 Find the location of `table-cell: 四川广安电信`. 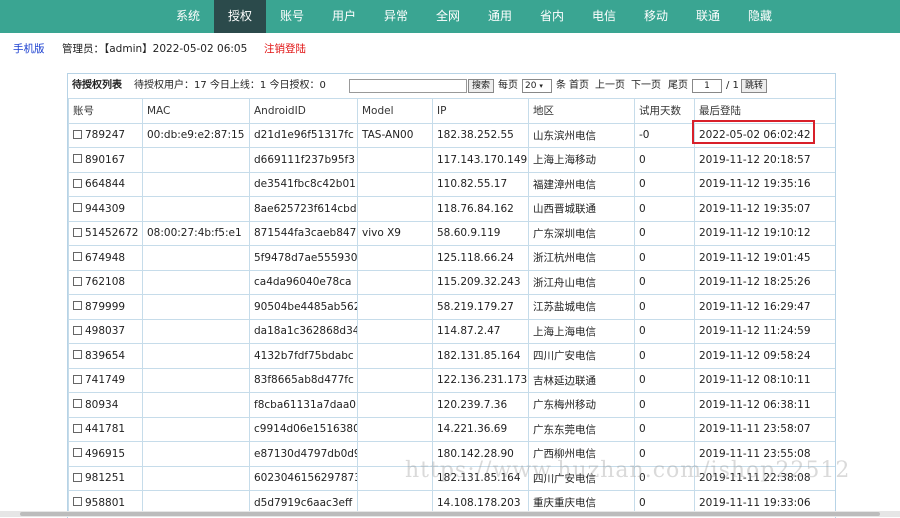

table-cell: 四川广安电信 is located at coordinates (581, 356).